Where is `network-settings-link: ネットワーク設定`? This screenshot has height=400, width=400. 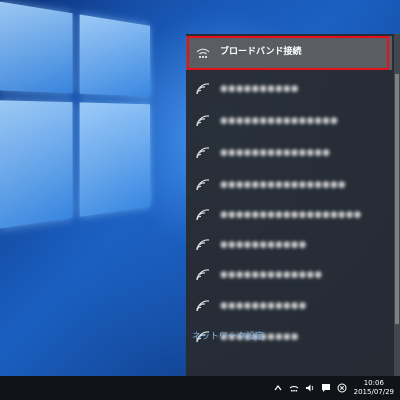
network-settings-link: ネットワーク設定 is located at coordinates (228, 335).